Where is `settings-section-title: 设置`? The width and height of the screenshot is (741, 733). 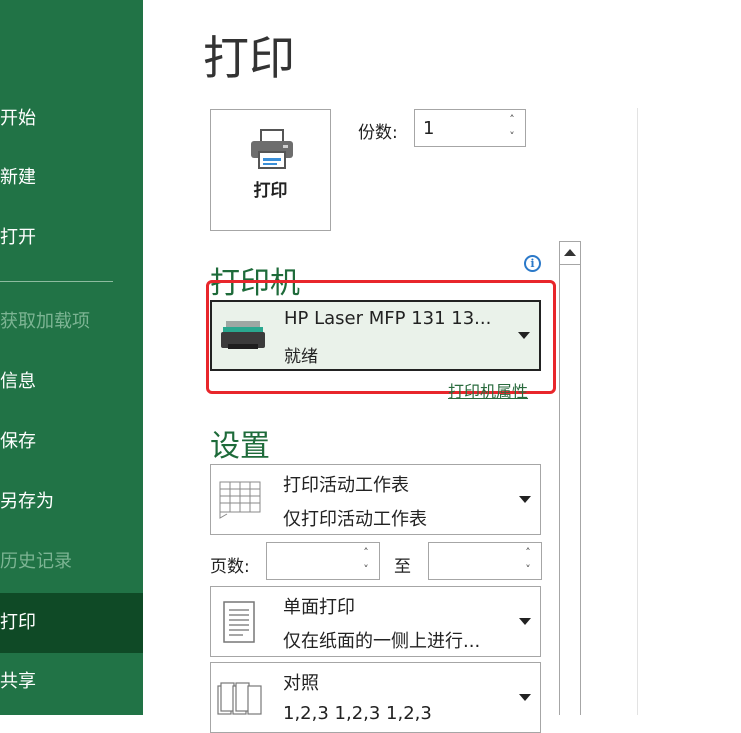
settings-section-title: 设置 is located at coordinates (240, 446).